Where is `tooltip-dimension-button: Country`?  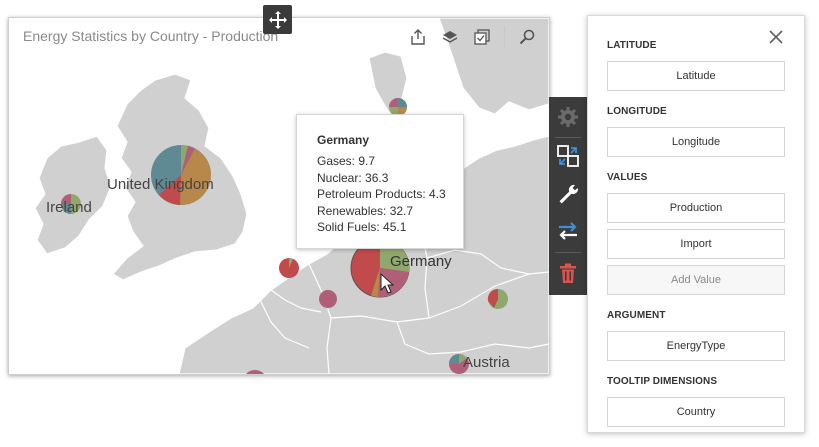
tooltip-dimension-button: Country is located at coordinates (696, 412).